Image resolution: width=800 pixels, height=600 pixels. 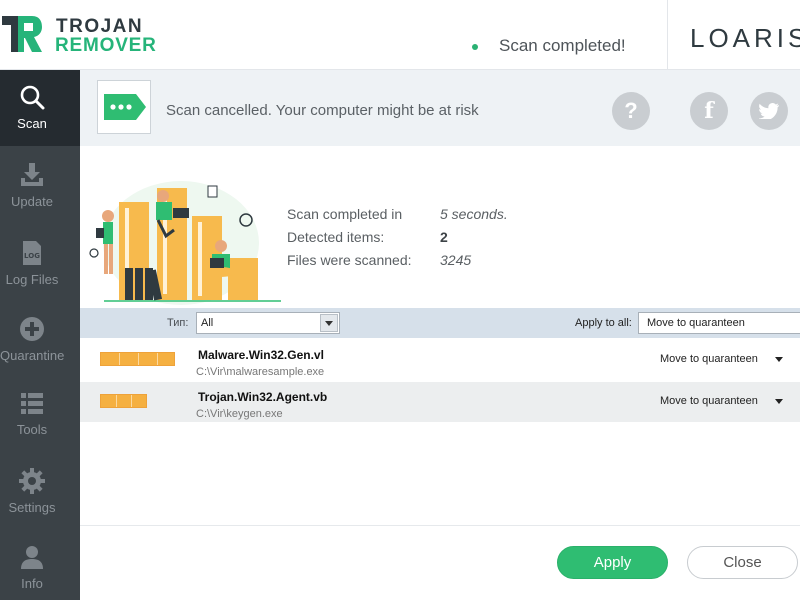 I want to click on list-icon, so click(x=32, y=403).